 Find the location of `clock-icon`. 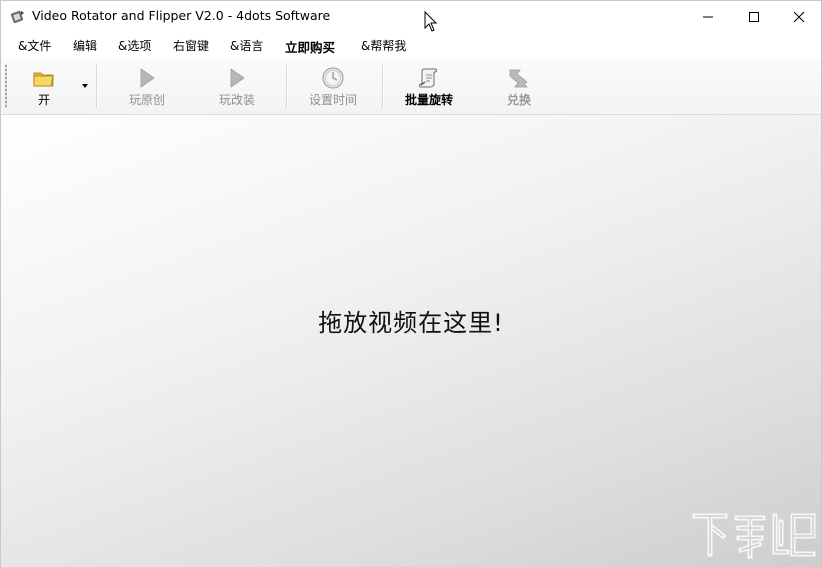

clock-icon is located at coordinates (333, 78).